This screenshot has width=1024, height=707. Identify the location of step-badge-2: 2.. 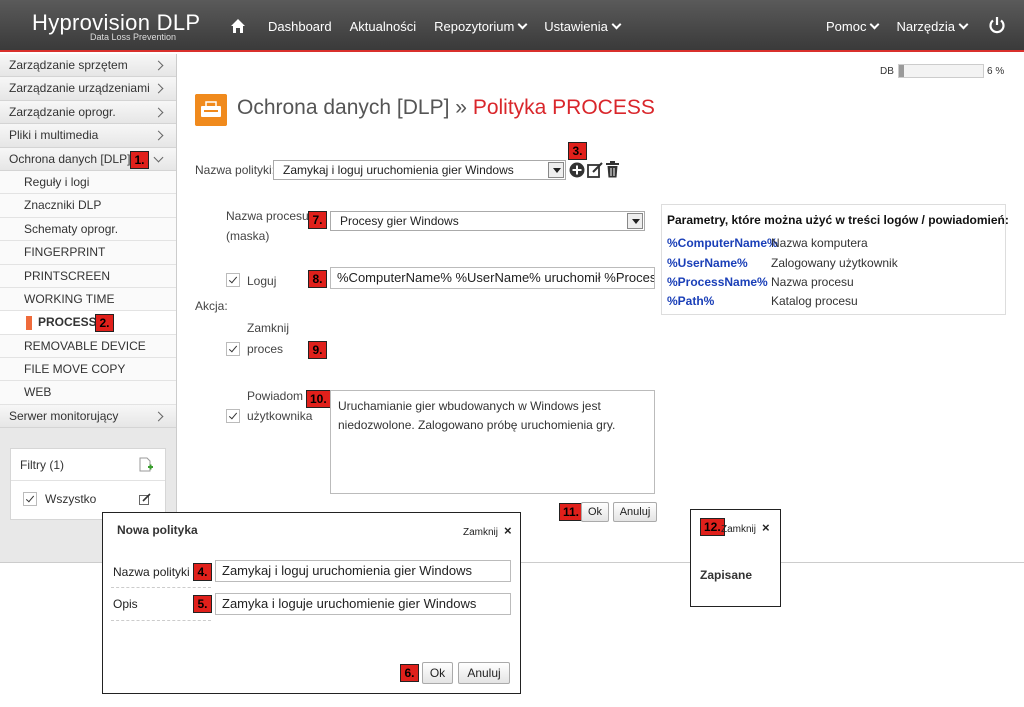
(104, 323).